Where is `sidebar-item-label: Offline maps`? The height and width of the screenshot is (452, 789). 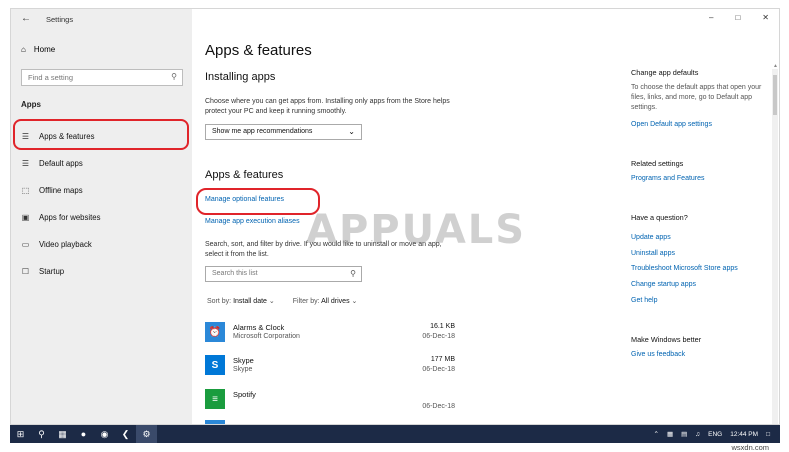
sidebar-item-label: Offline maps is located at coordinates (61, 190).